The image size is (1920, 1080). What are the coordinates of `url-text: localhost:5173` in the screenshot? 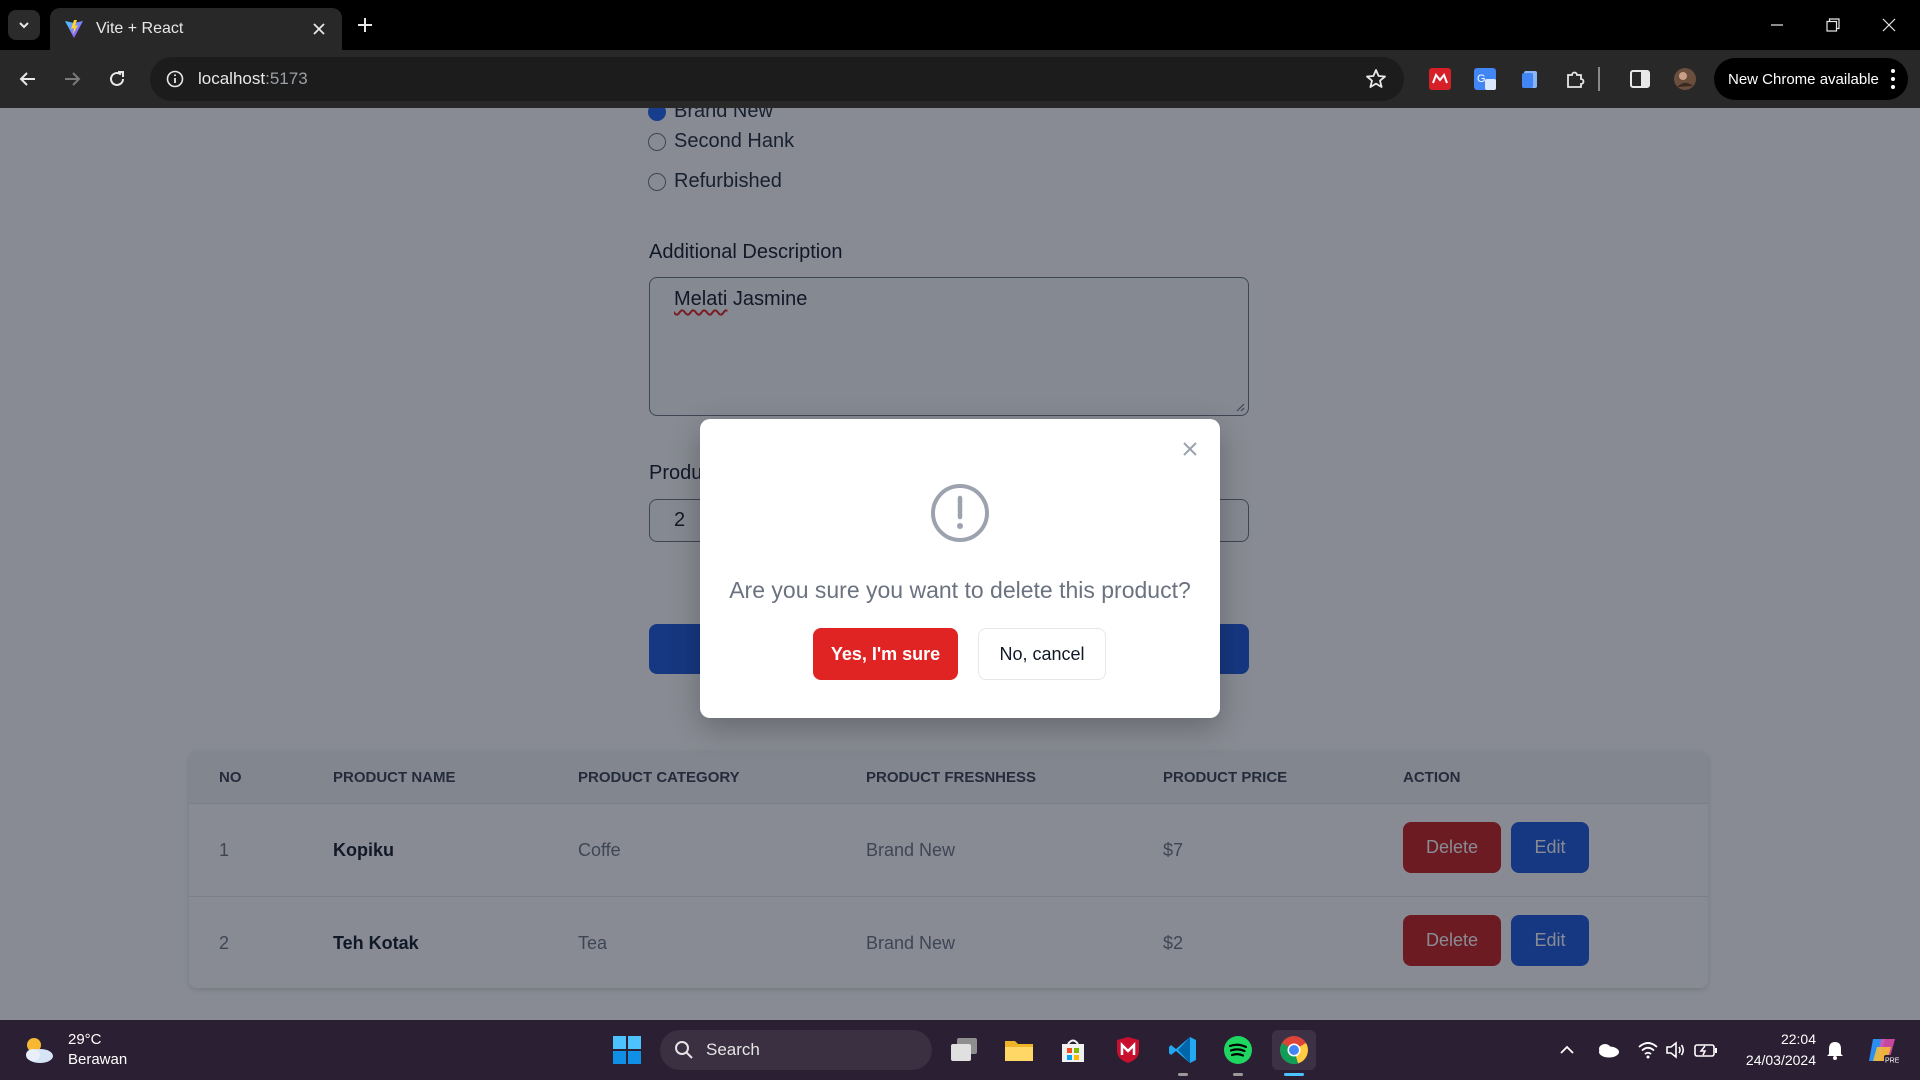 It's located at (253, 78).